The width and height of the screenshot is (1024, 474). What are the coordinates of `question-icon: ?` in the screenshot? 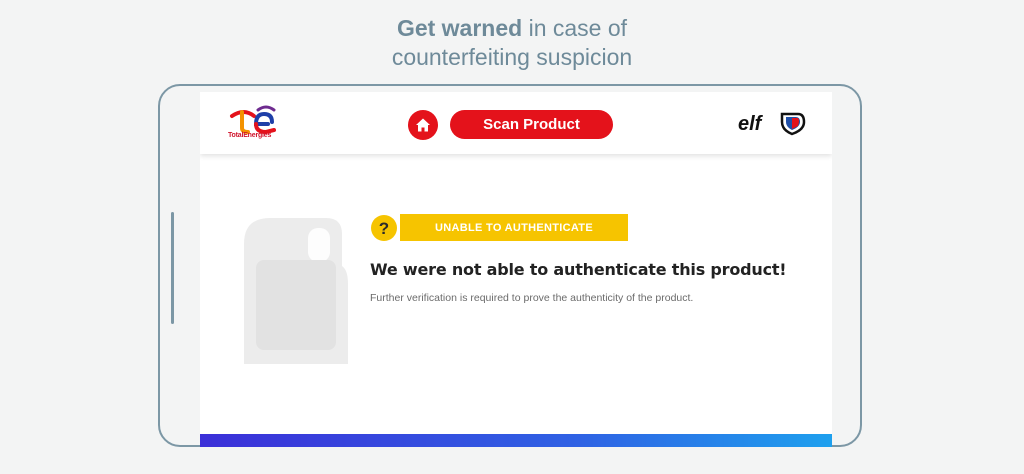 It's located at (384, 228).